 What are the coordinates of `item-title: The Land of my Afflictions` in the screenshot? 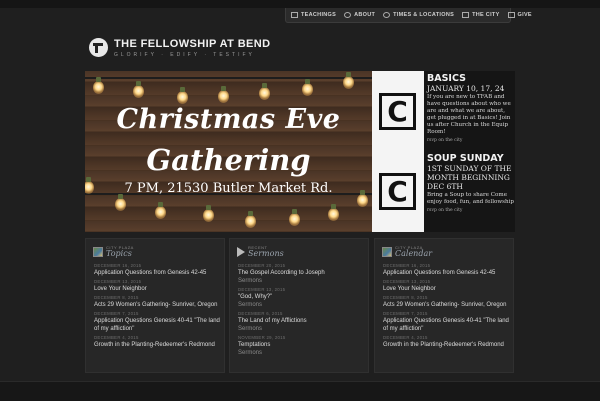 It's located at (302, 321).